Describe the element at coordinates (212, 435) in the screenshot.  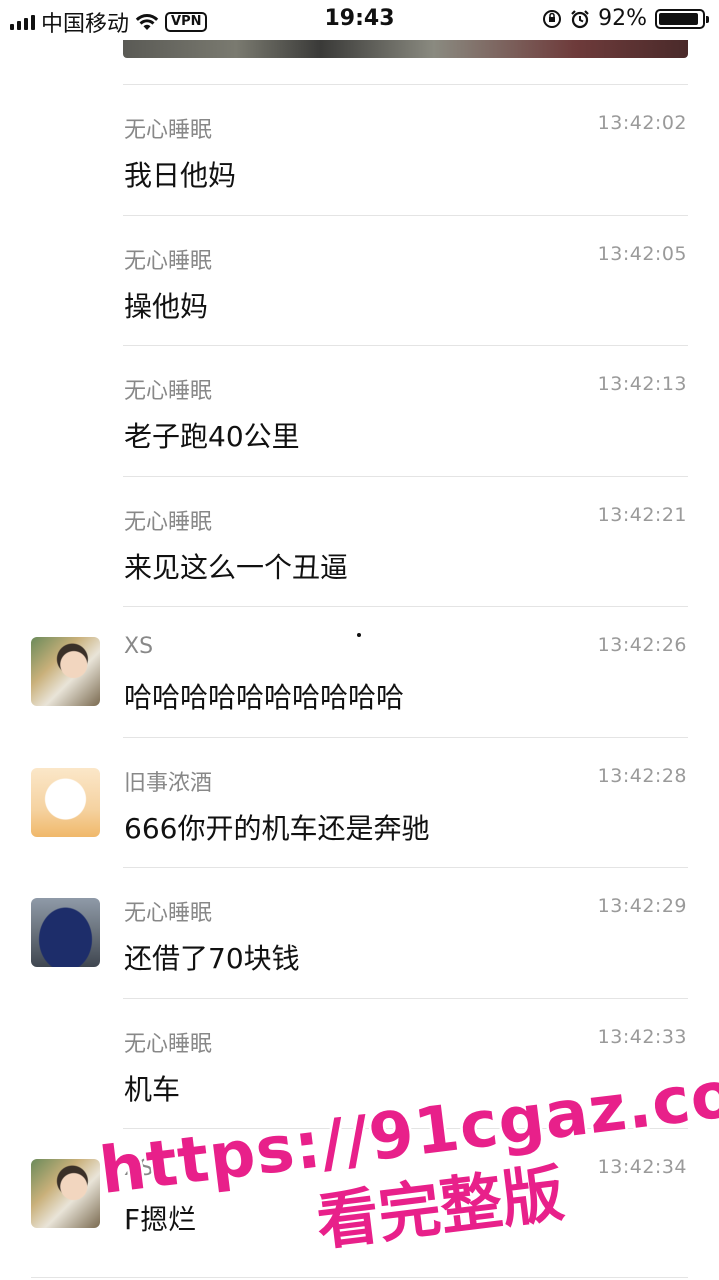
I see `message-text: 老子跑40公里` at that location.